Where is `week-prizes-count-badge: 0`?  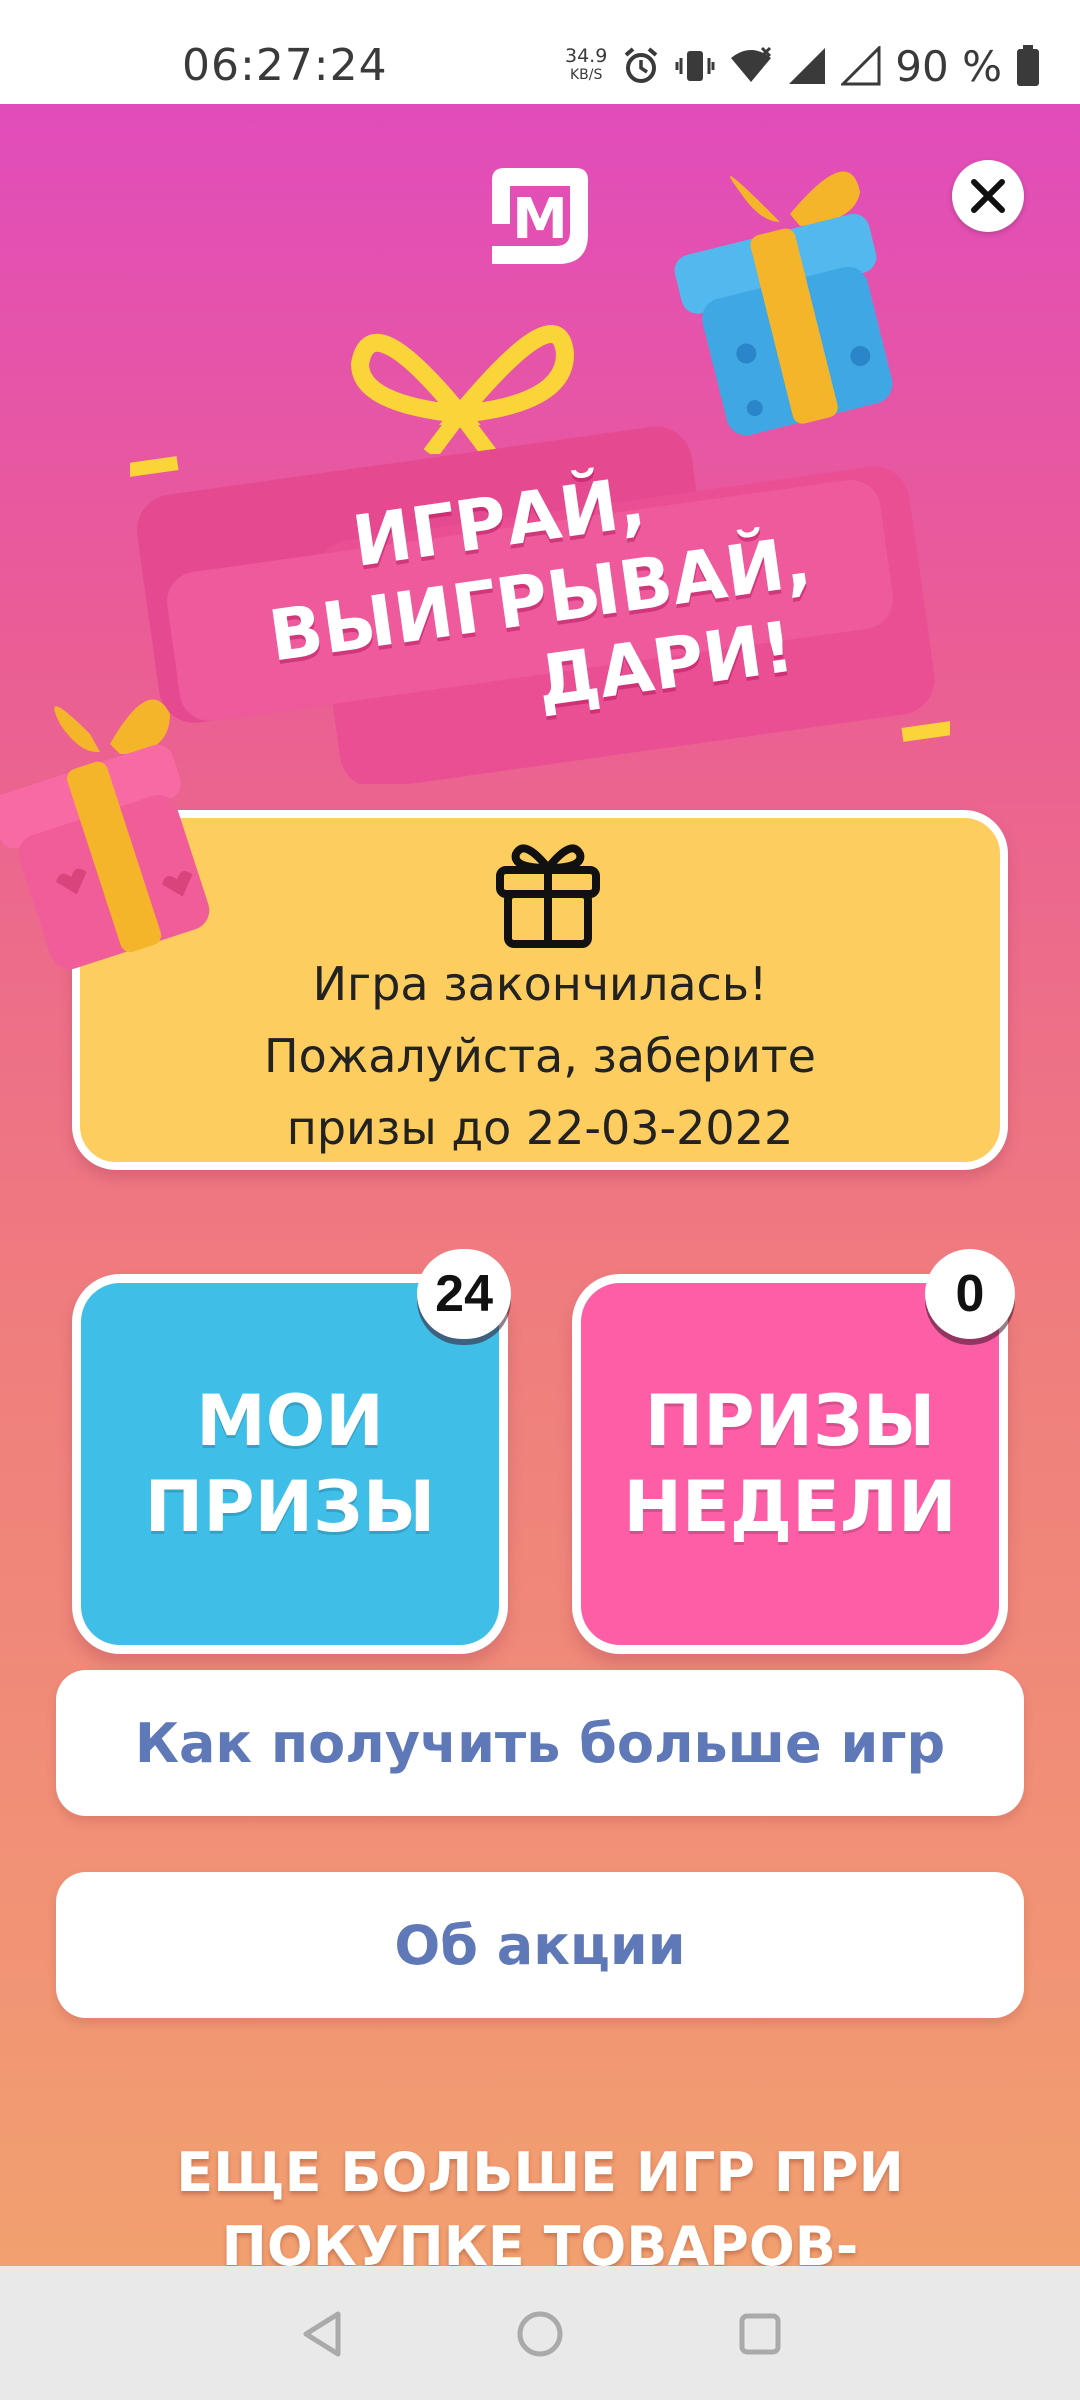
week-prizes-count-badge: 0 is located at coordinates (970, 1294).